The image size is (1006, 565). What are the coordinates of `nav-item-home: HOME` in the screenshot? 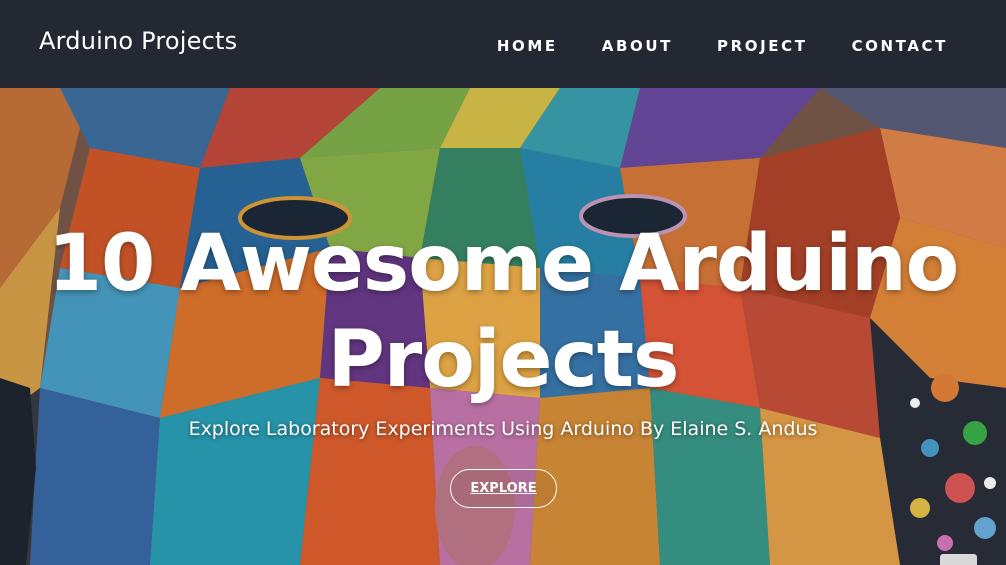 It's located at (527, 45).